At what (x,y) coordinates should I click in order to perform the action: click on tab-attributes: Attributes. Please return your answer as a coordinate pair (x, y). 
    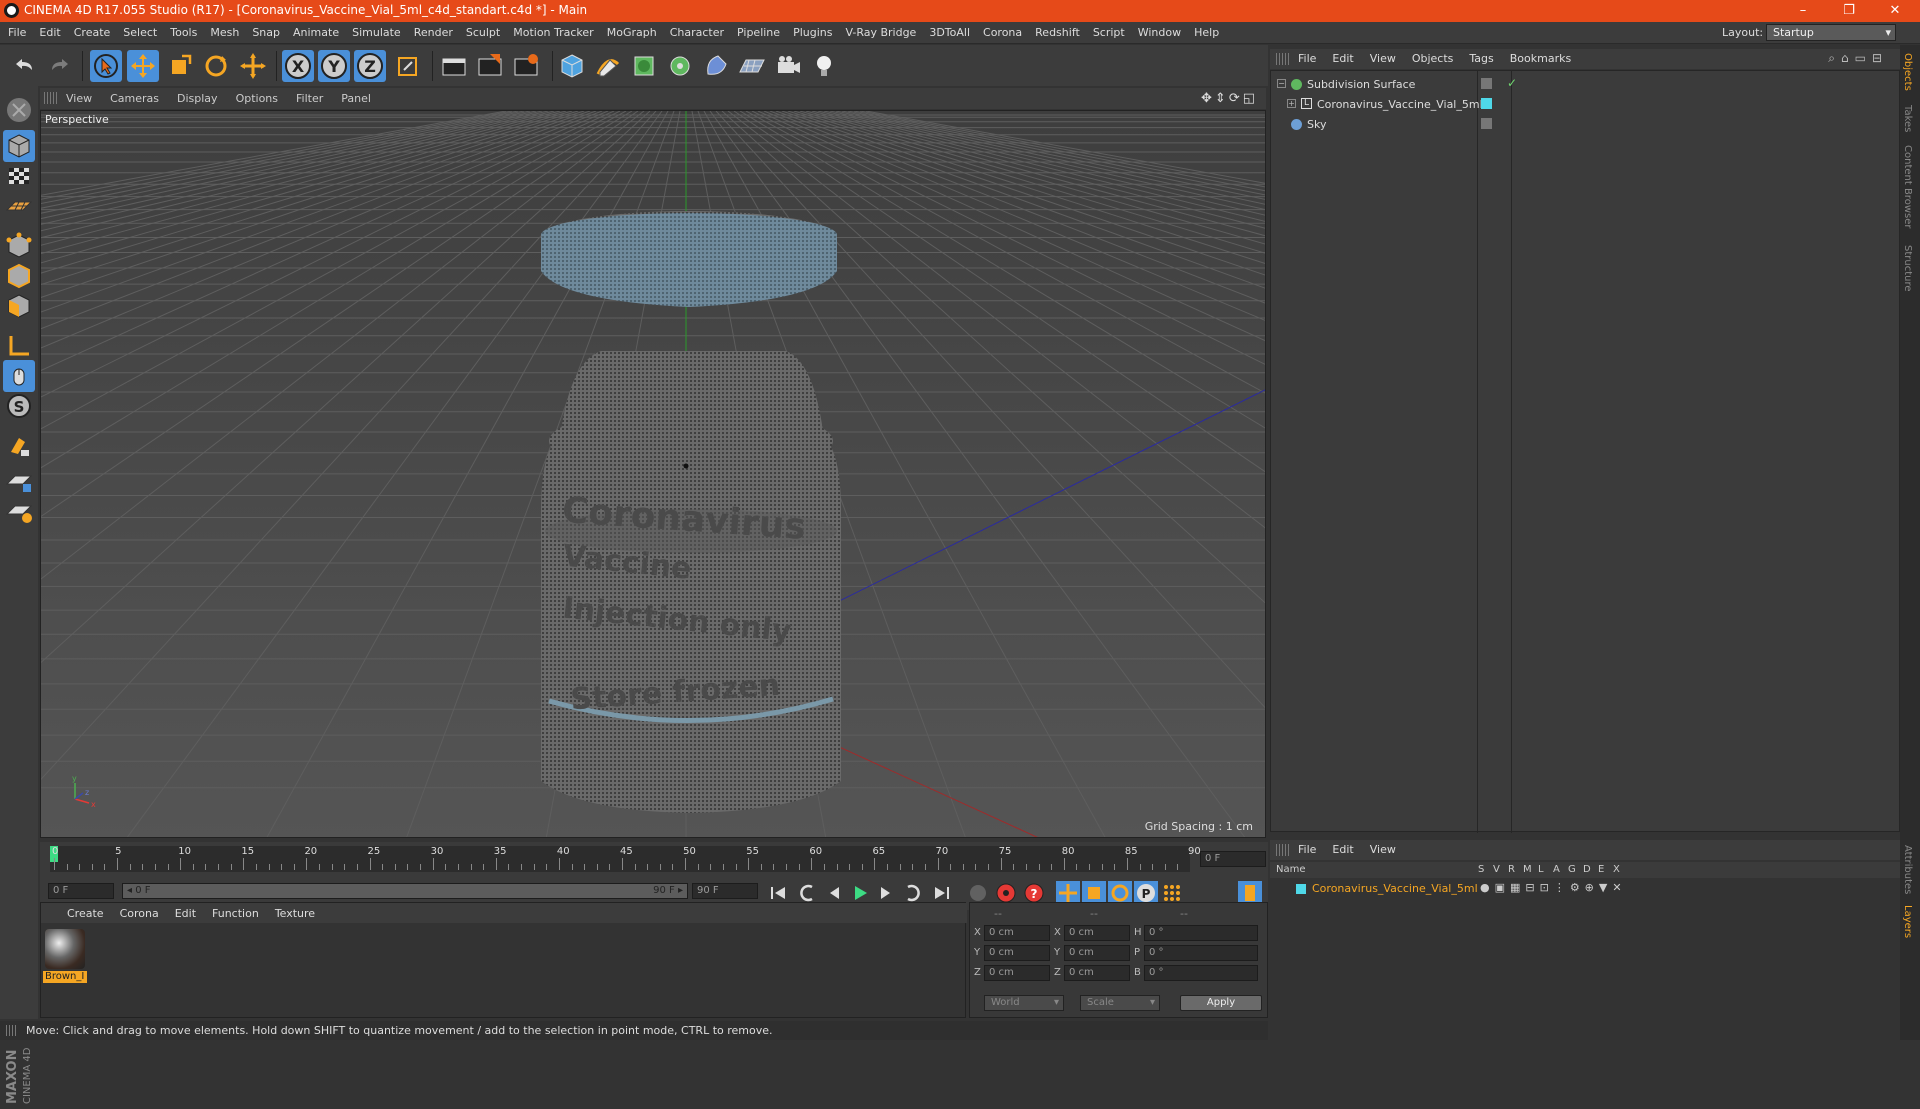
    Looking at the image, I should click on (1907, 869).